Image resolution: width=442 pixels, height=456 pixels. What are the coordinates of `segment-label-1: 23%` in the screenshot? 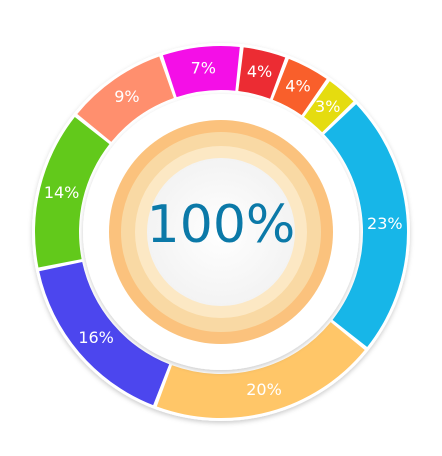 It's located at (385, 223).